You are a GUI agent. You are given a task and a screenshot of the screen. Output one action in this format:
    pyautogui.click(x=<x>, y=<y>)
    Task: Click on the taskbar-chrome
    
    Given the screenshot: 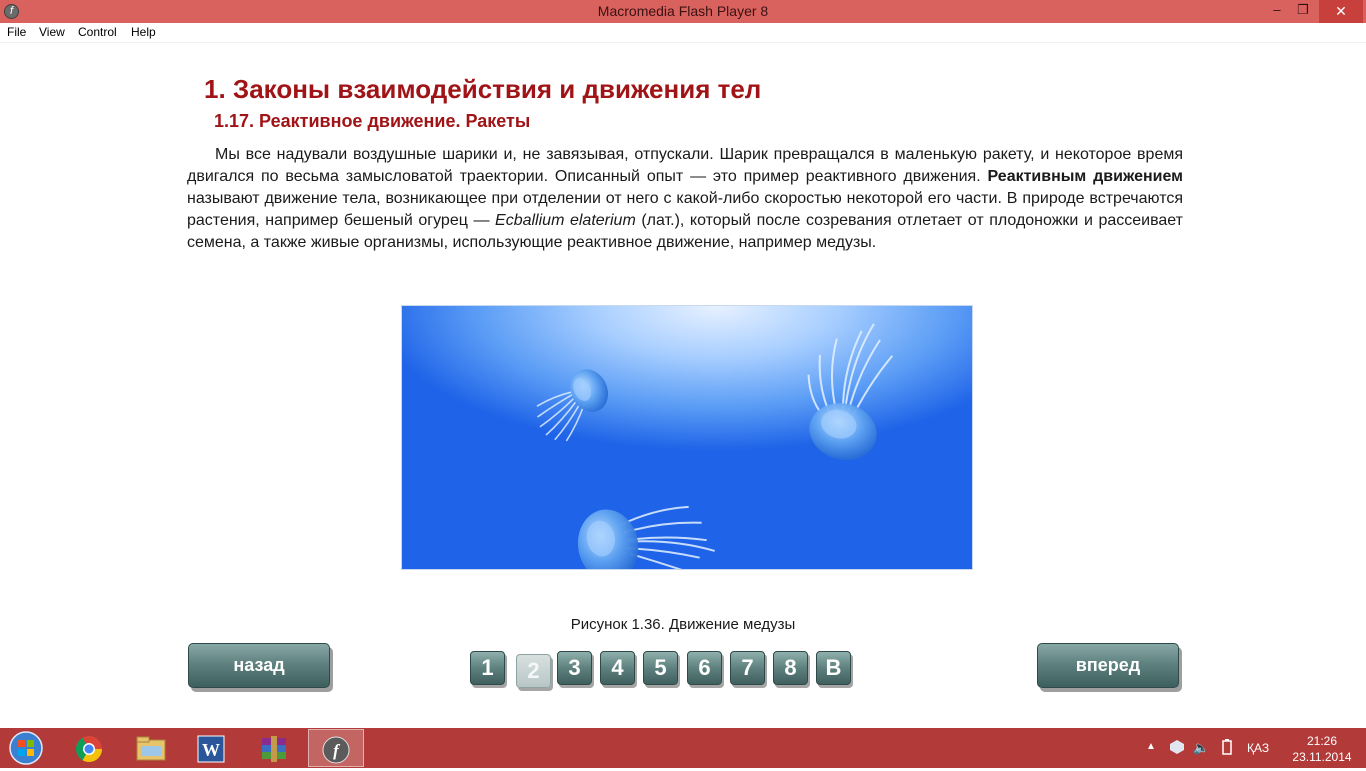 What is the action you would take?
    pyautogui.click(x=90, y=748)
    